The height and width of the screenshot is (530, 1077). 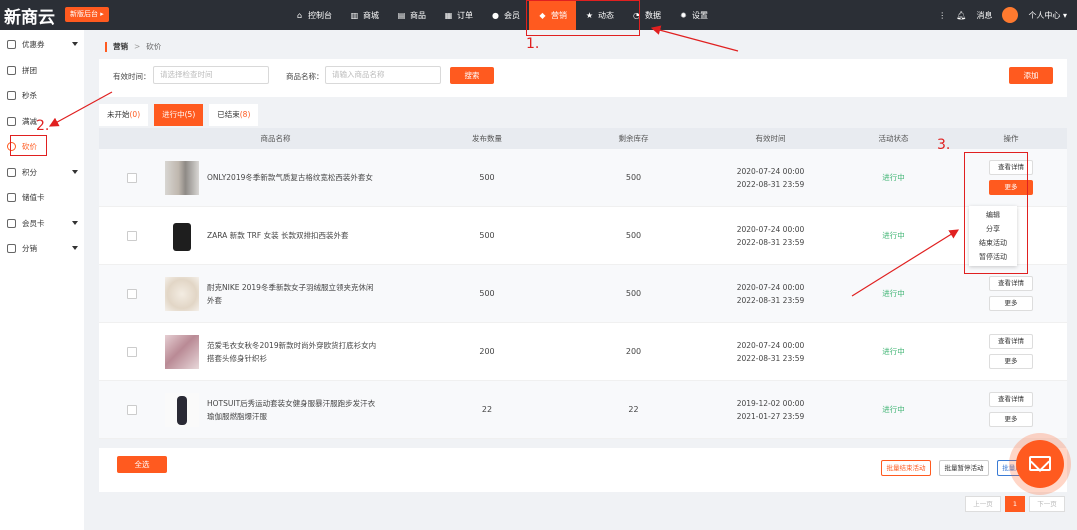 What do you see at coordinates (1015, 504) in the screenshot?
I see `page-1-button: 1` at bounding box center [1015, 504].